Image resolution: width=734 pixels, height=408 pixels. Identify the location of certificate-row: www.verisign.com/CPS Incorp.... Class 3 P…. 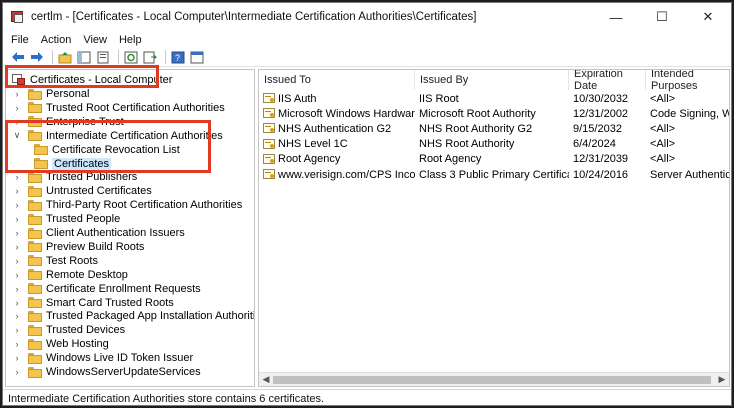
(494, 174).